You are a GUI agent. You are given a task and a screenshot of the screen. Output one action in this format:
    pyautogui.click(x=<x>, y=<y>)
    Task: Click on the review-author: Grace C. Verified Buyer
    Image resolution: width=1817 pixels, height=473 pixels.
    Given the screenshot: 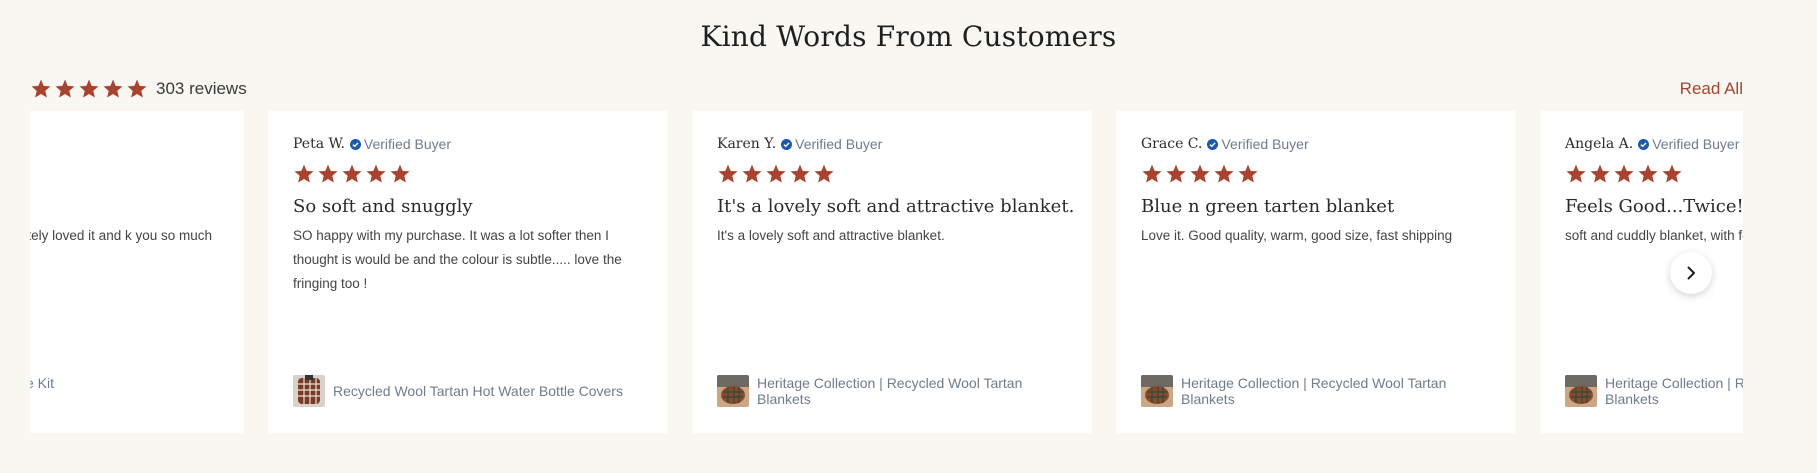 What is the action you would take?
    pyautogui.click(x=1225, y=144)
    